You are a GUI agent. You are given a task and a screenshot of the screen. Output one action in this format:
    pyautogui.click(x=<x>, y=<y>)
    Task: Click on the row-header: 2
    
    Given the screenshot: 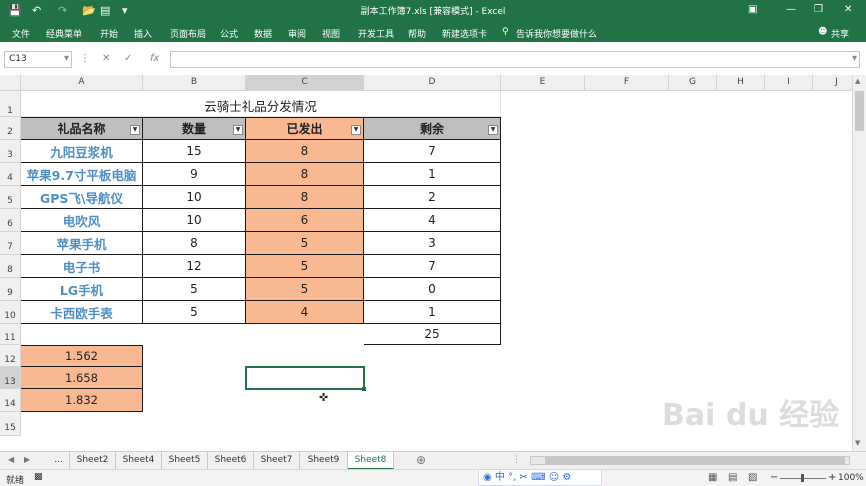 What is the action you would take?
    pyautogui.click(x=10, y=128)
    